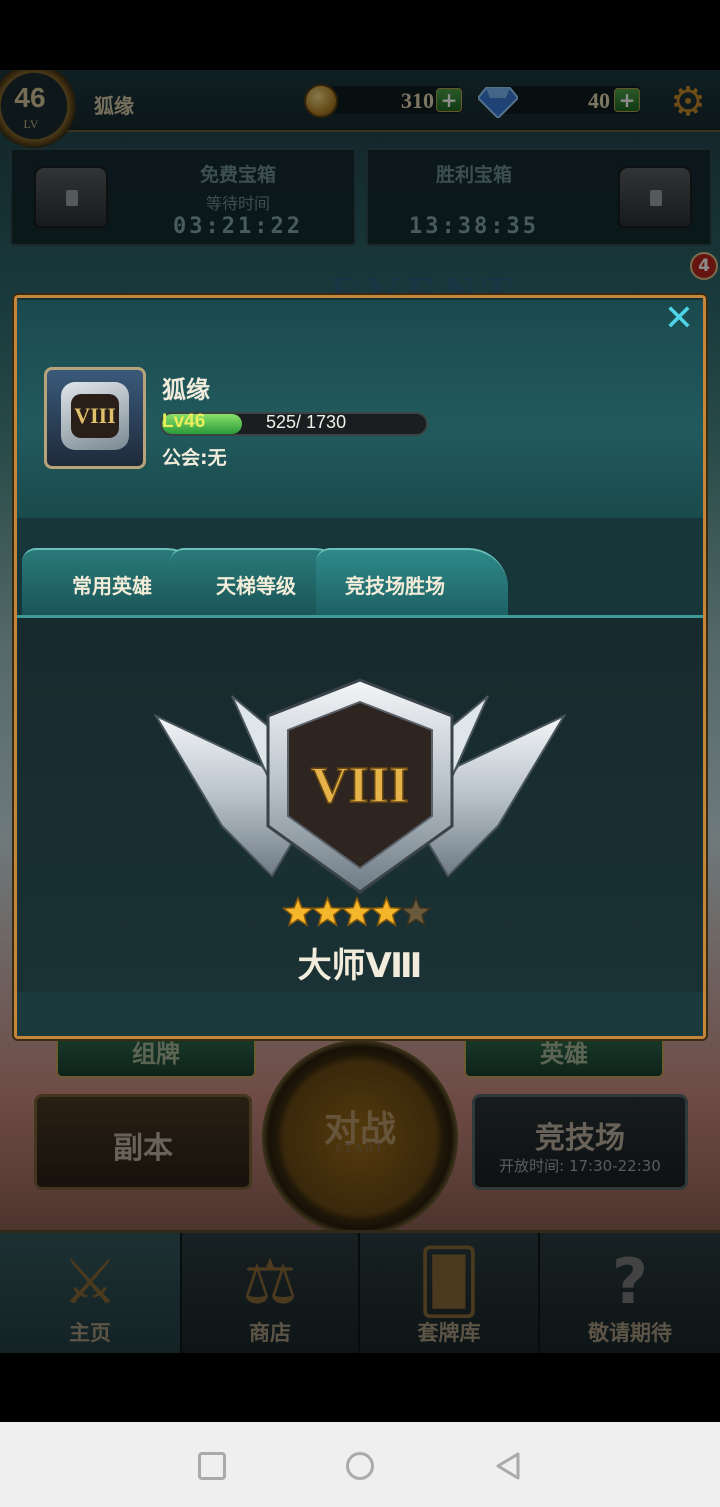 The image size is (720, 1507). What do you see at coordinates (360, 1014) in the screenshot?
I see `modal-footer` at bounding box center [360, 1014].